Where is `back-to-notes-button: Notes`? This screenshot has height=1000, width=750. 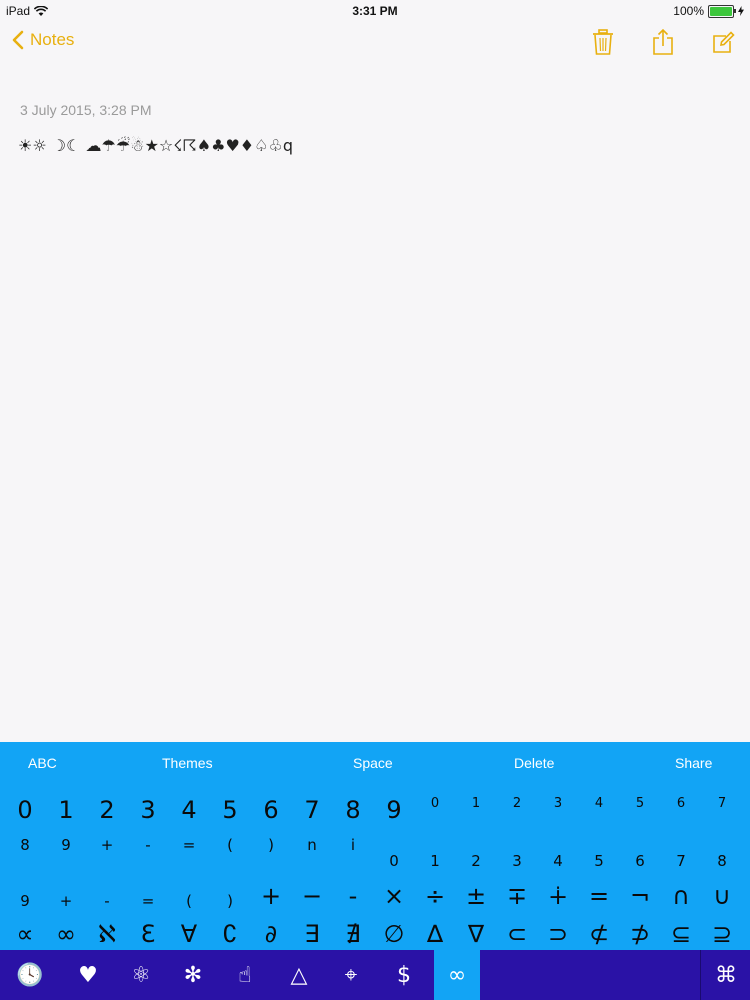 back-to-notes-button: Notes is located at coordinates (43, 40).